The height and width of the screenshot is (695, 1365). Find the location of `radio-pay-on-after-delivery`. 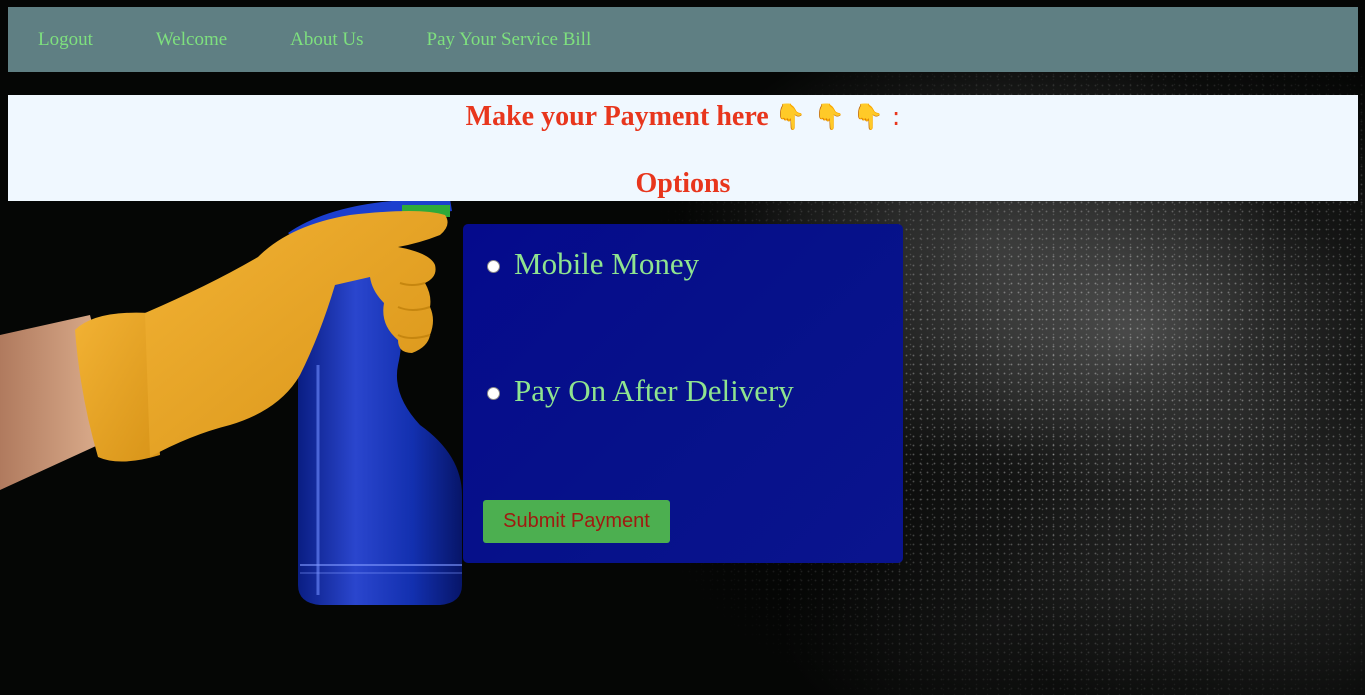

radio-pay-on-after-delivery is located at coordinates (493, 393).